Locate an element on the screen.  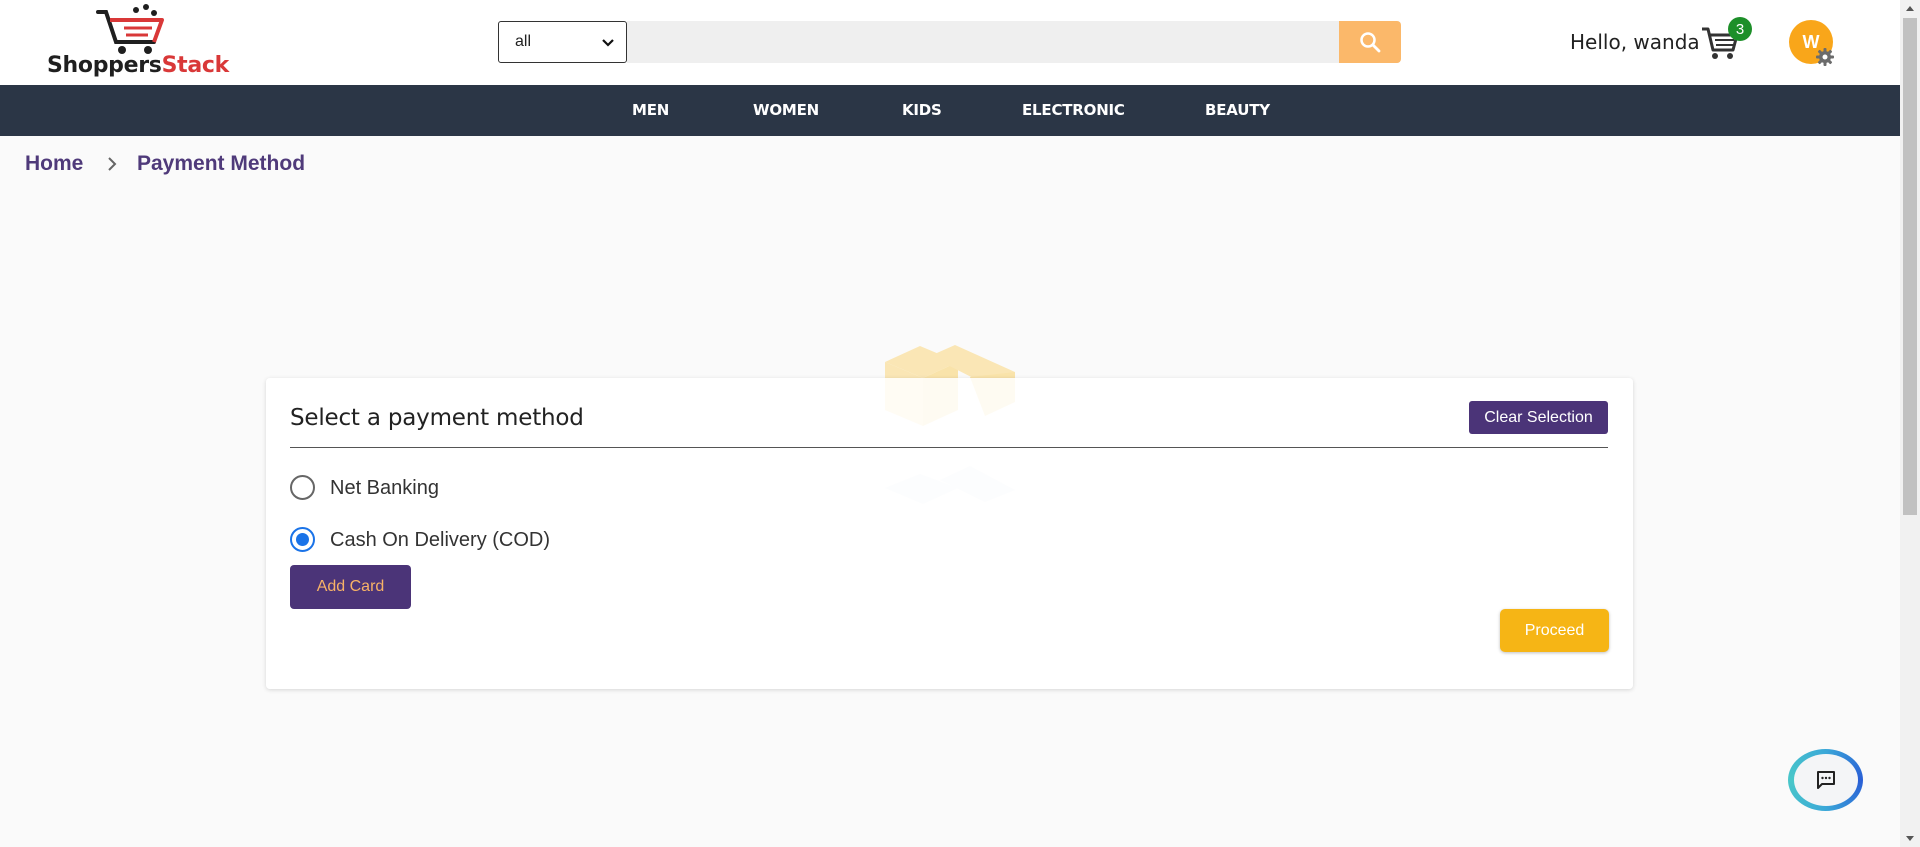
cod-radio is located at coordinates (302, 539).